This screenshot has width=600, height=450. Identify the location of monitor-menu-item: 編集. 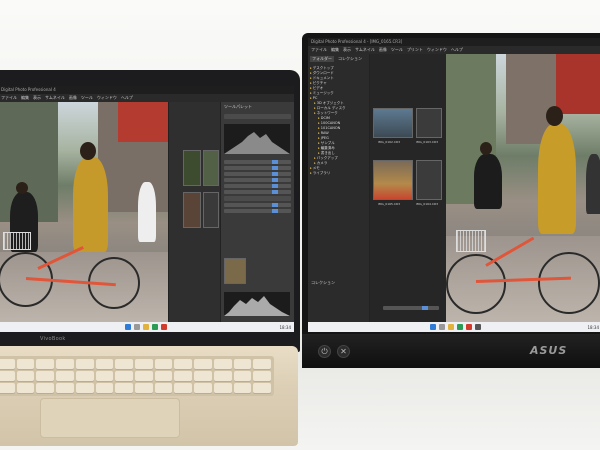
(335, 50).